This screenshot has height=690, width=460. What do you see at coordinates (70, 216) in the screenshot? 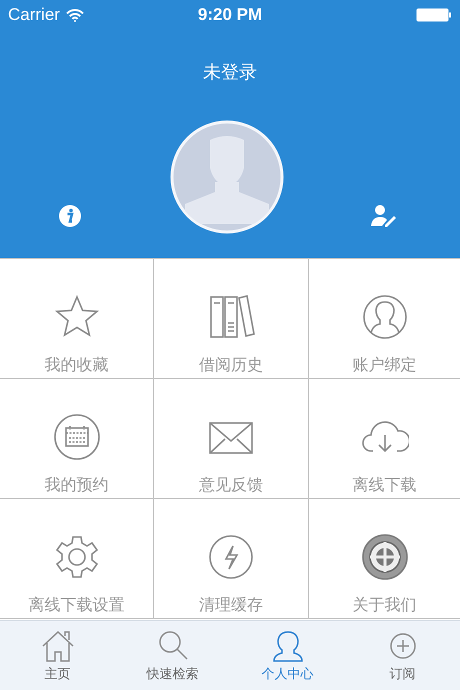
I see `info-icon` at bounding box center [70, 216].